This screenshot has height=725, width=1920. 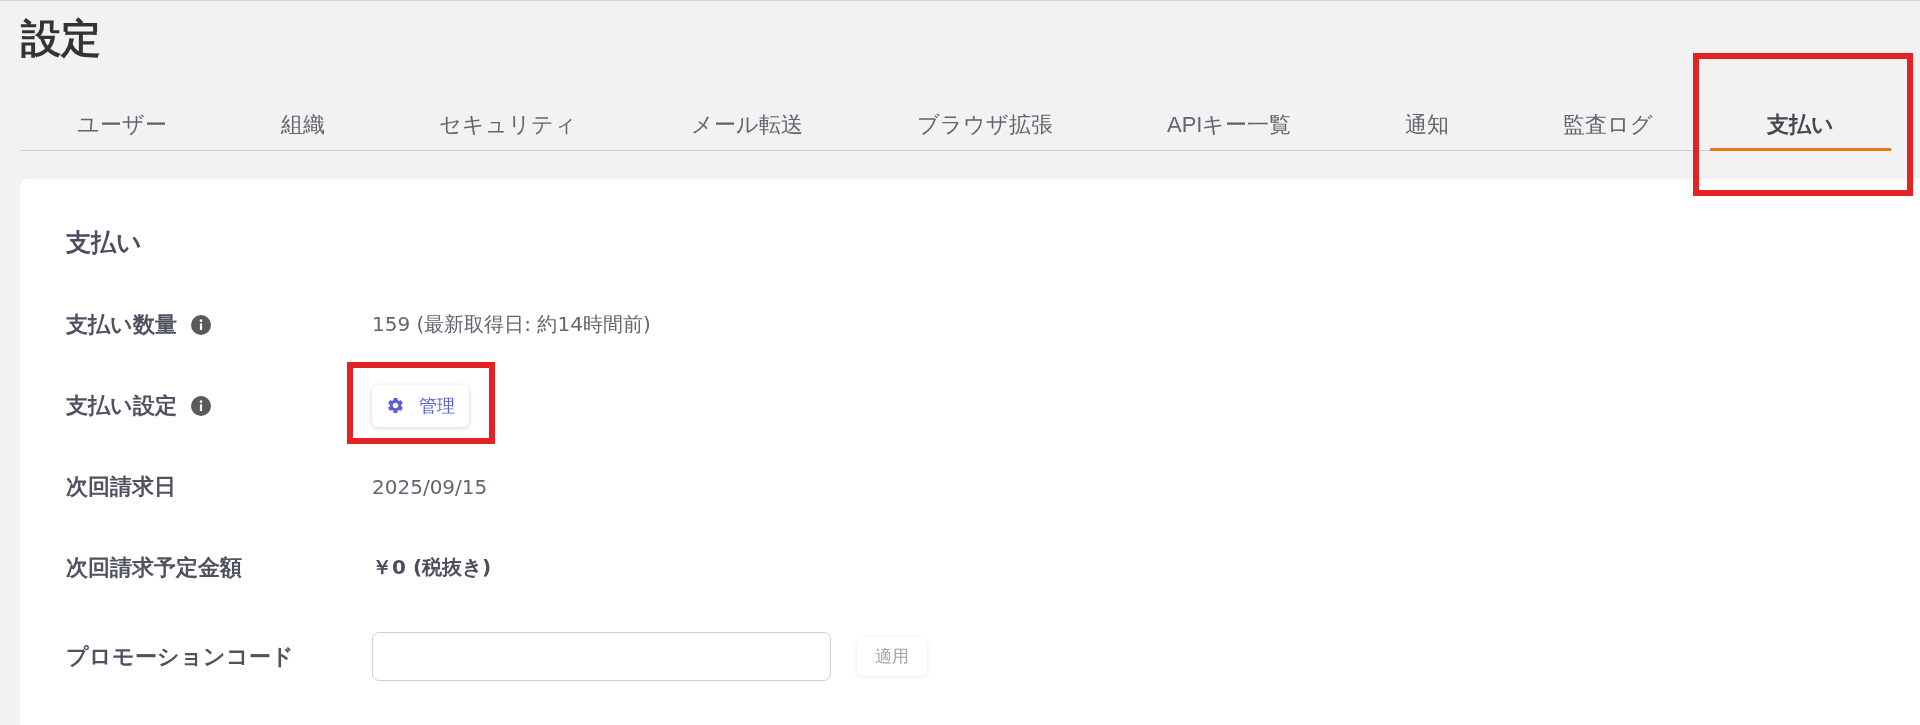 I want to click on section-title: 支払い, so click(x=104, y=242).